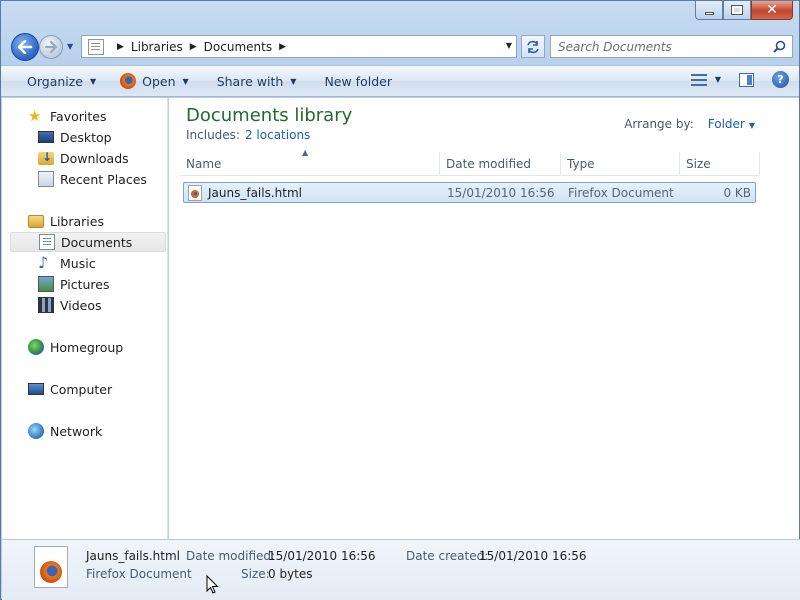 The width and height of the screenshot is (800, 600). I want to click on recent-pages-dropdown-icon: ▼, so click(70, 46).